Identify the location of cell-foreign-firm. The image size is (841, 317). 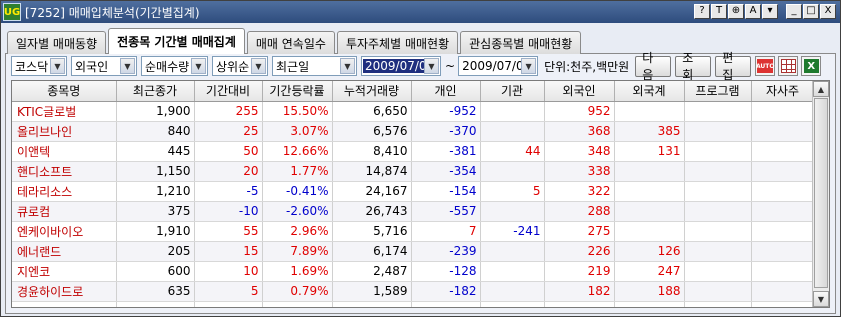
(649, 304).